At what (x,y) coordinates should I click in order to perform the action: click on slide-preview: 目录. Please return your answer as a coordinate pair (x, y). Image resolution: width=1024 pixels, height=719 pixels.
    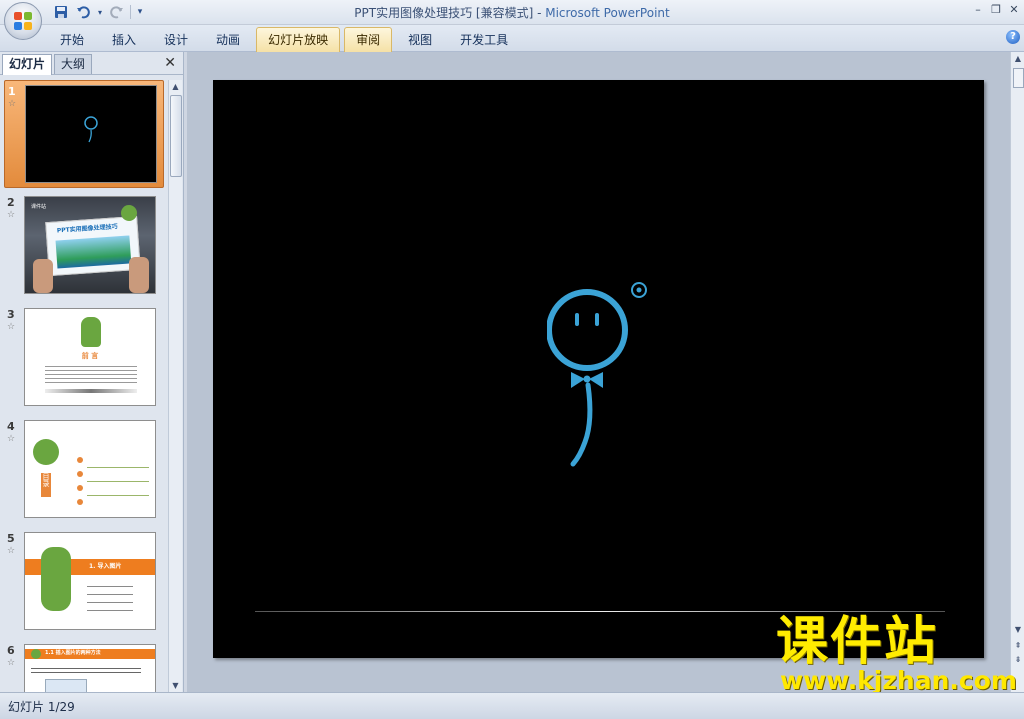
    Looking at the image, I should click on (90, 469).